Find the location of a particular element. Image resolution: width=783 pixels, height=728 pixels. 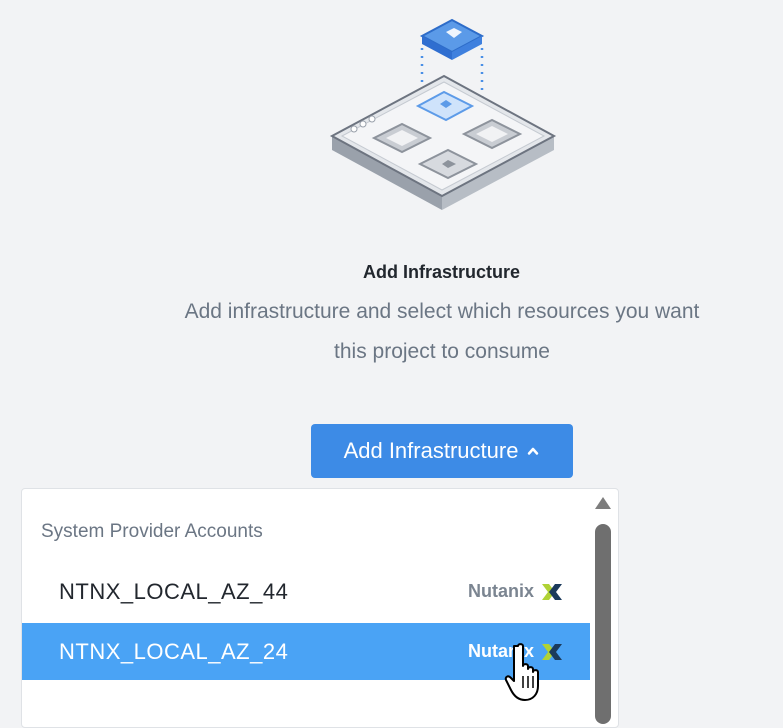

chevron-up-icon is located at coordinates (533, 451).